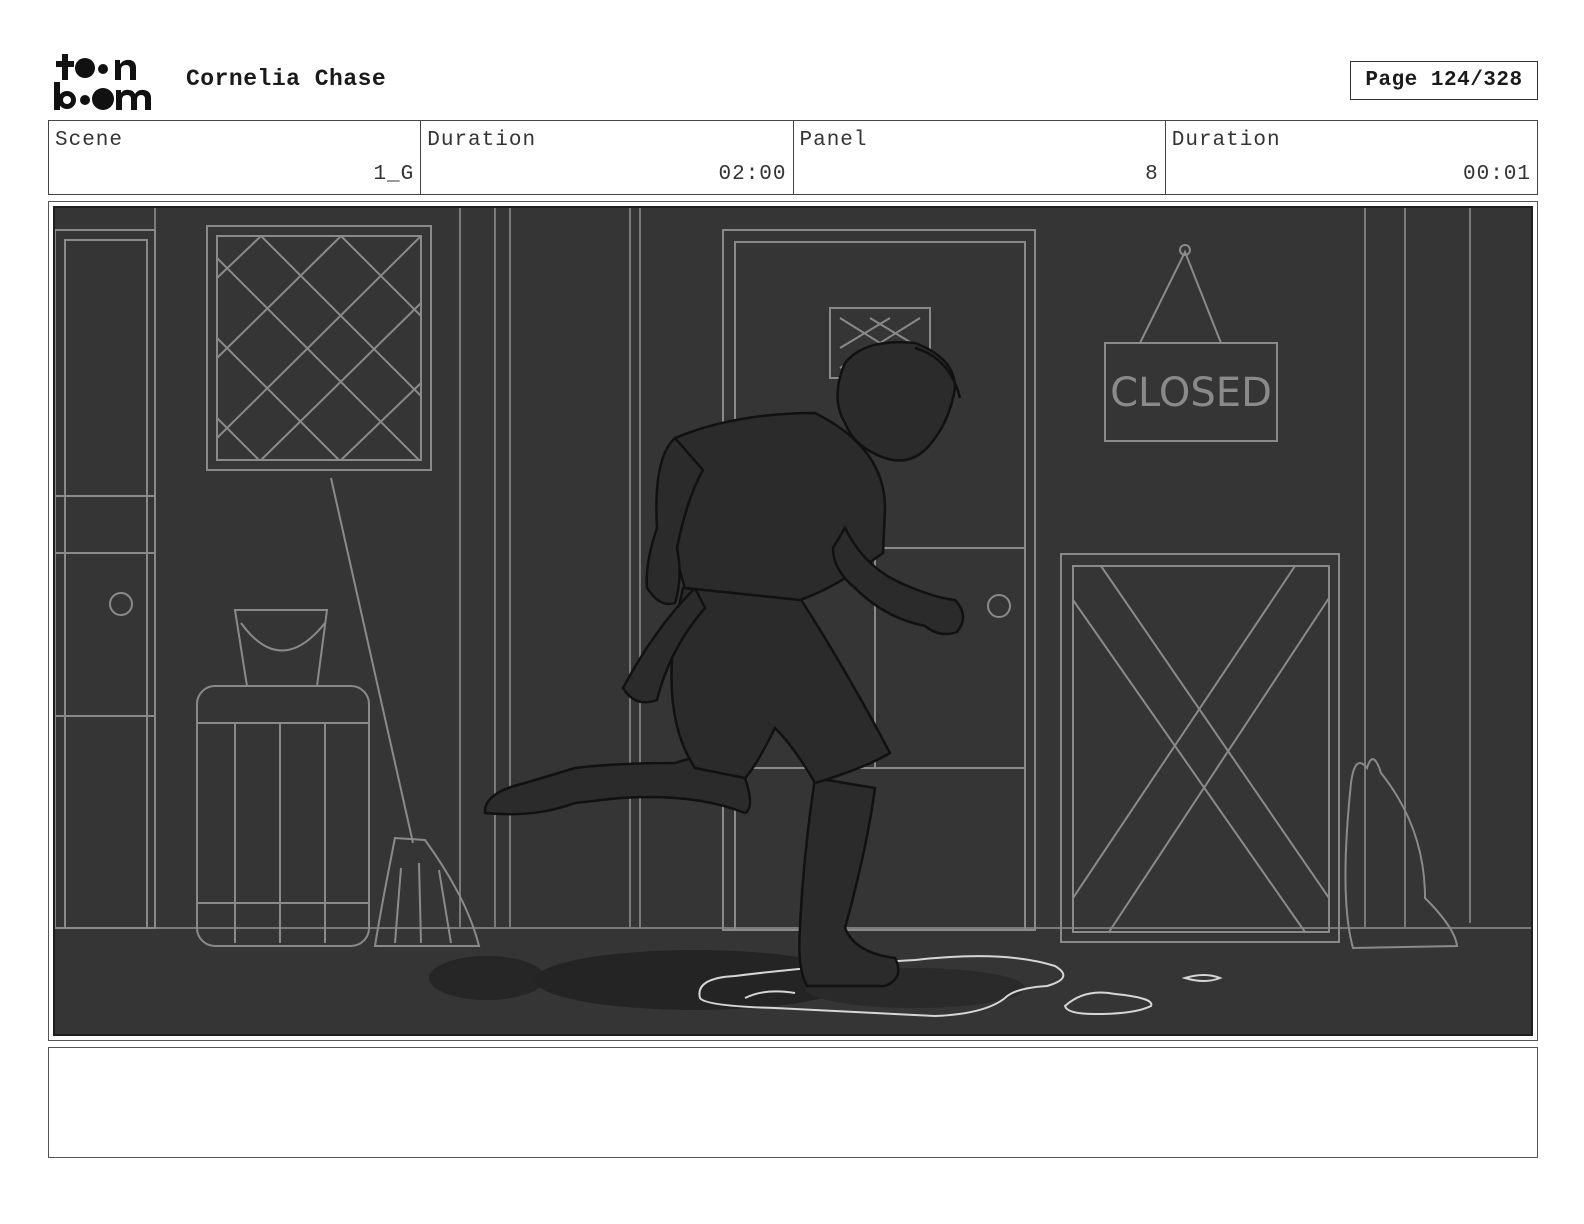 This screenshot has height=1224, width=1584. I want to click on scene-duration-value: 02:00, so click(752, 174).